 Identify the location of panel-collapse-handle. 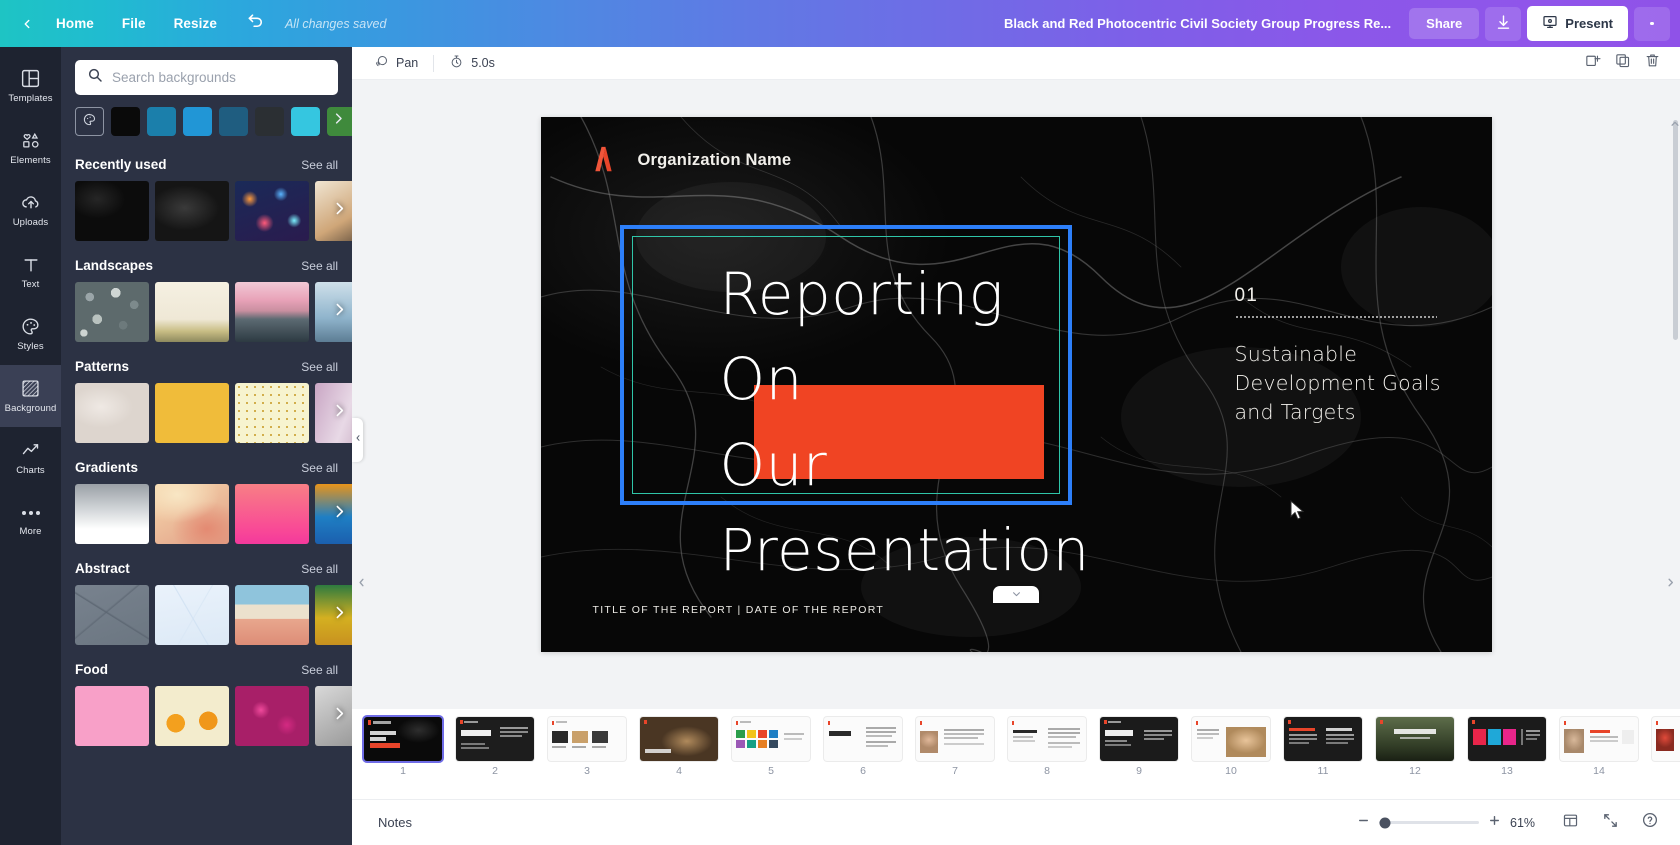
(357, 440).